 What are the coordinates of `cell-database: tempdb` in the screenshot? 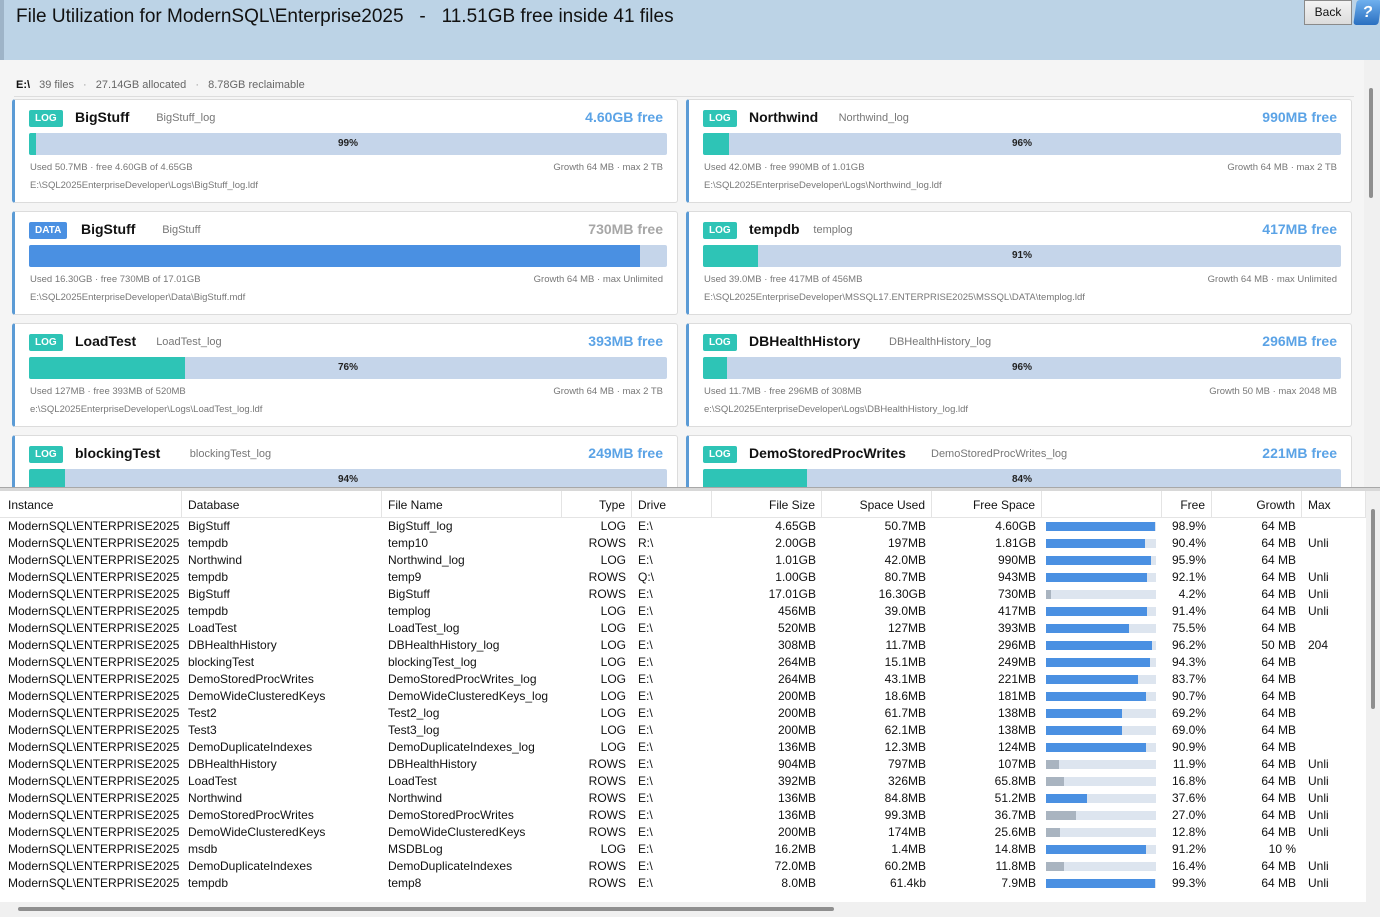 It's located at (208, 543).